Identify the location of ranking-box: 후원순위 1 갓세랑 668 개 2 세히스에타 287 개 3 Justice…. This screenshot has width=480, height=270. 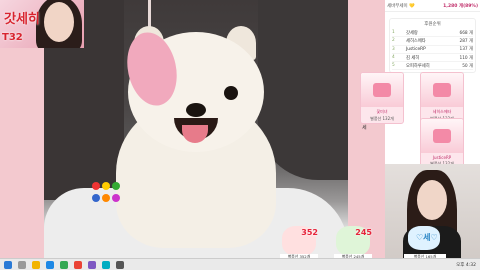
(432, 46).